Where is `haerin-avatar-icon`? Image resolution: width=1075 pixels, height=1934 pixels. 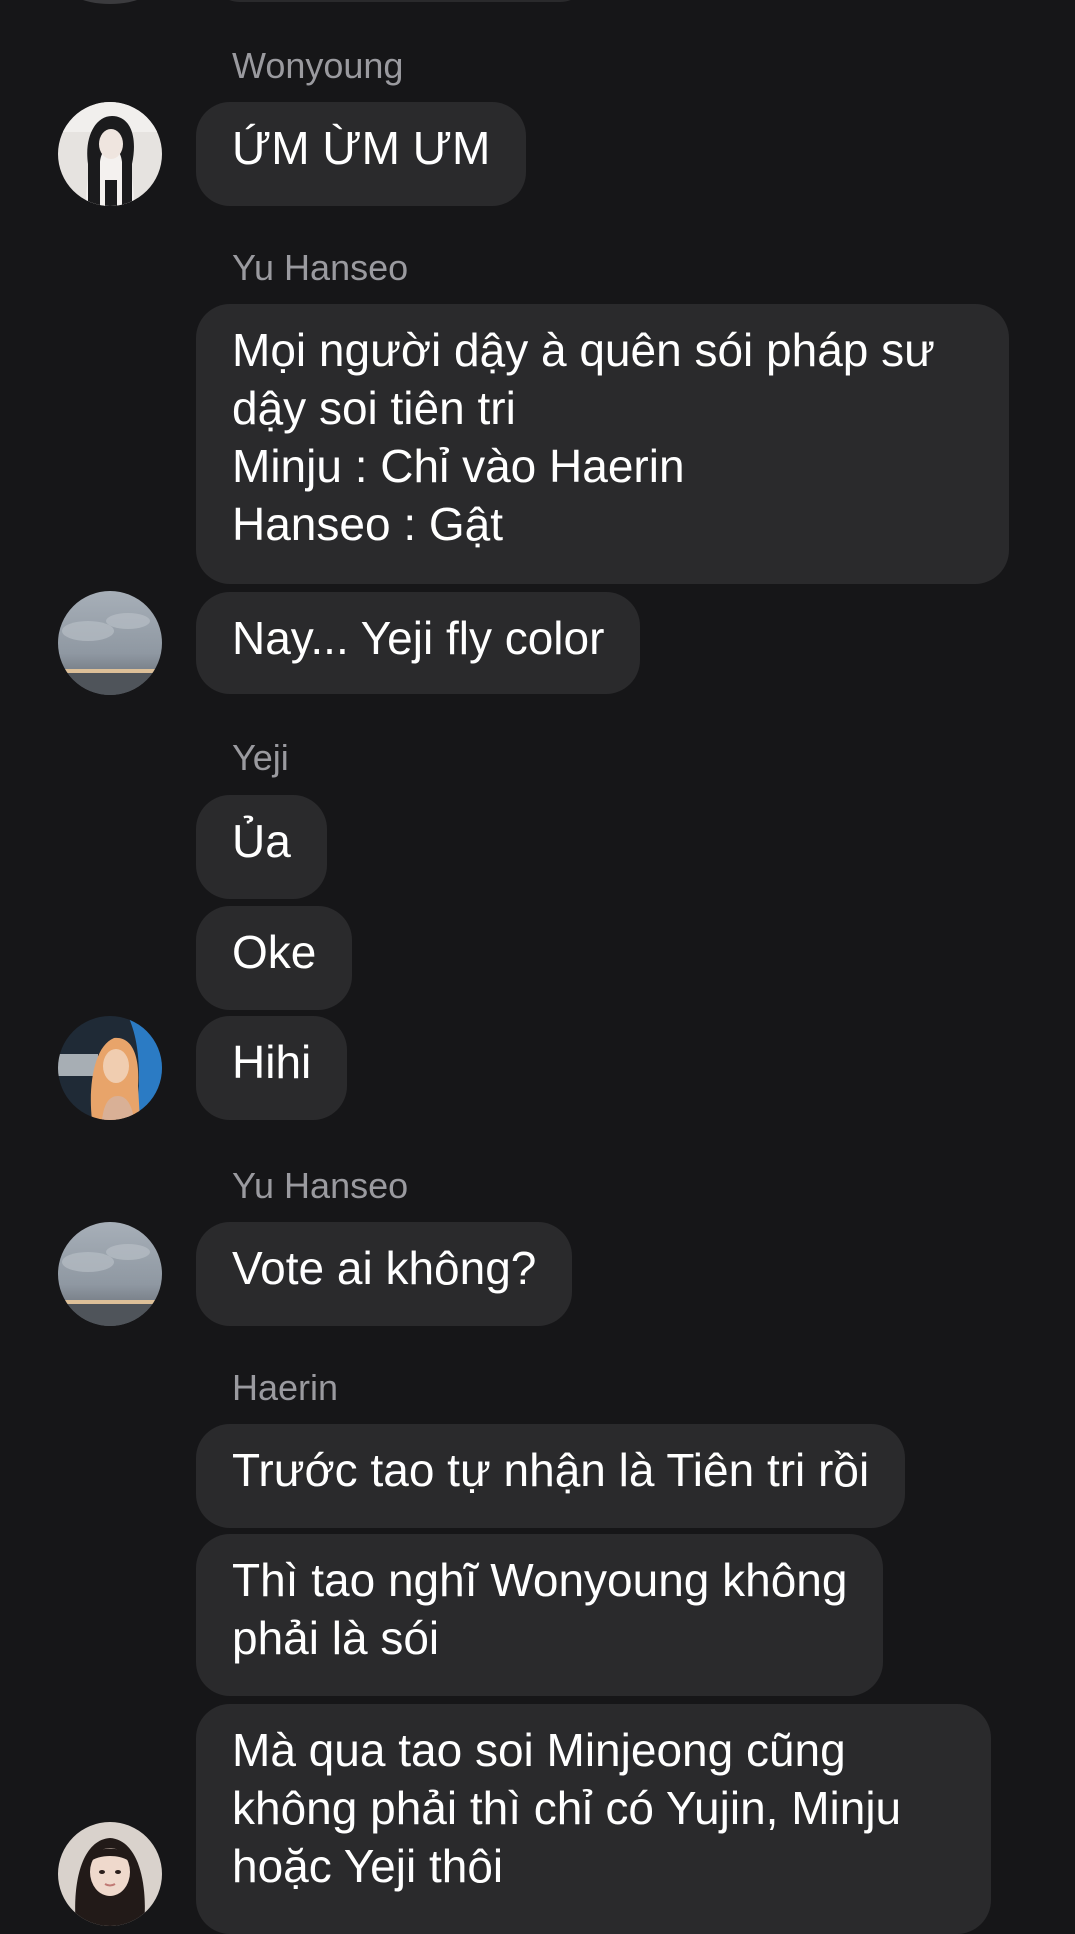 haerin-avatar-icon is located at coordinates (110, 1874).